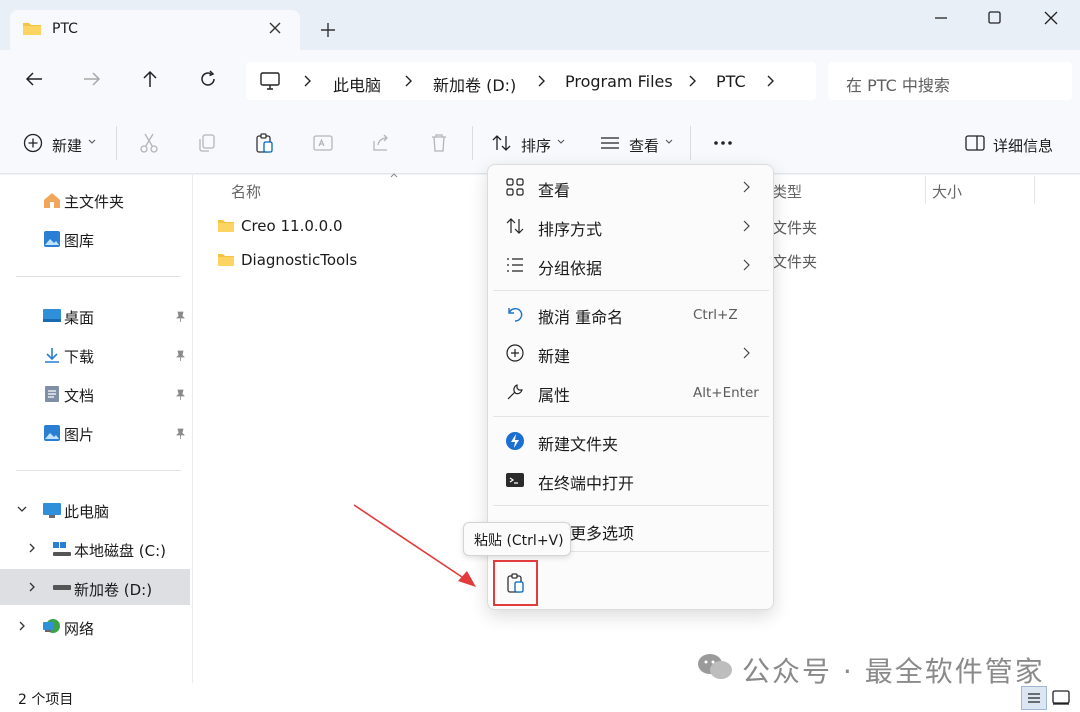 The width and height of the screenshot is (1080, 712). What do you see at coordinates (299, 260) in the screenshot?
I see `file-name: DiagnosticTools` at bounding box center [299, 260].